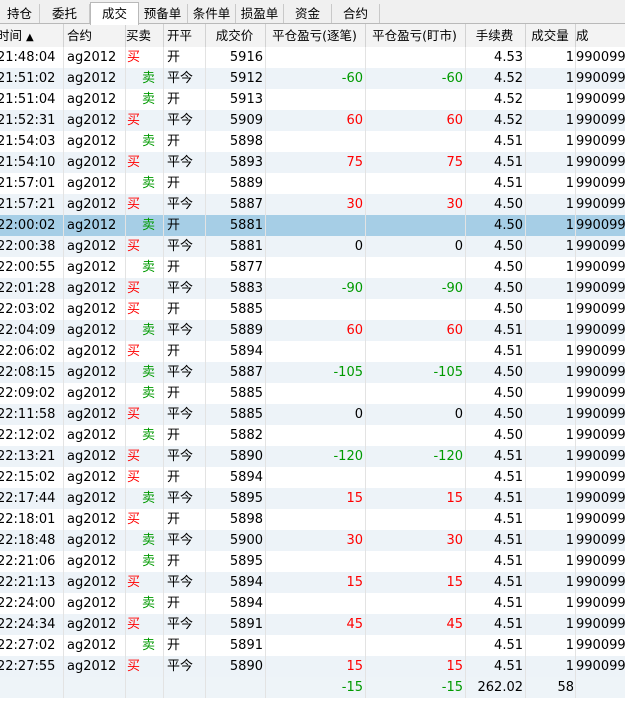 The image size is (625, 718). Describe the element at coordinates (312, 687) in the screenshot. I see `totals-row: -15 -15 262.02 58` at that location.